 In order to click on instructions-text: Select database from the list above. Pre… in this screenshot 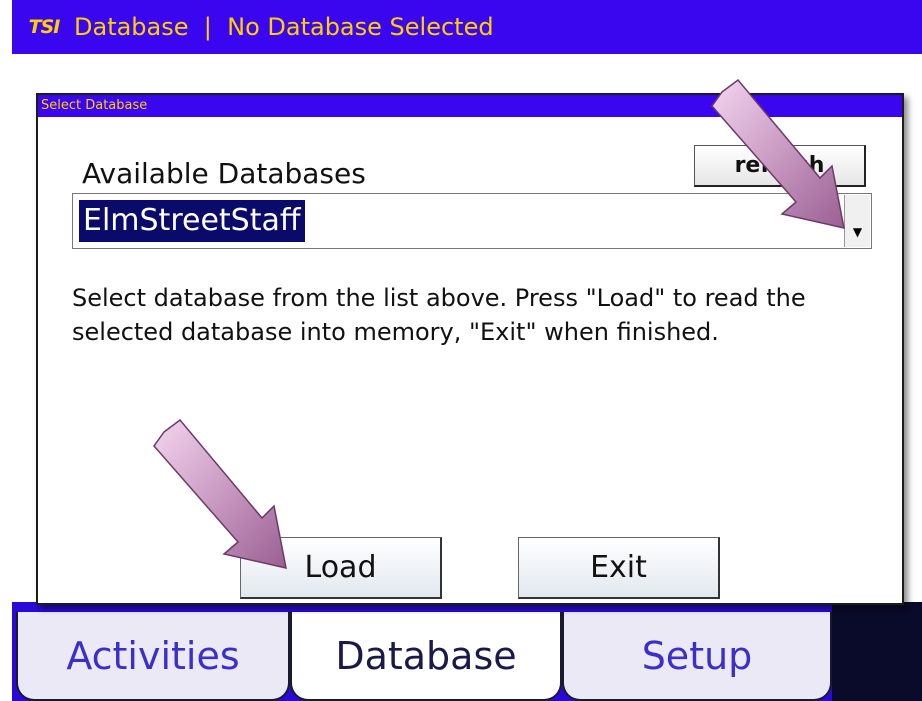, I will do `click(439, 315)`.